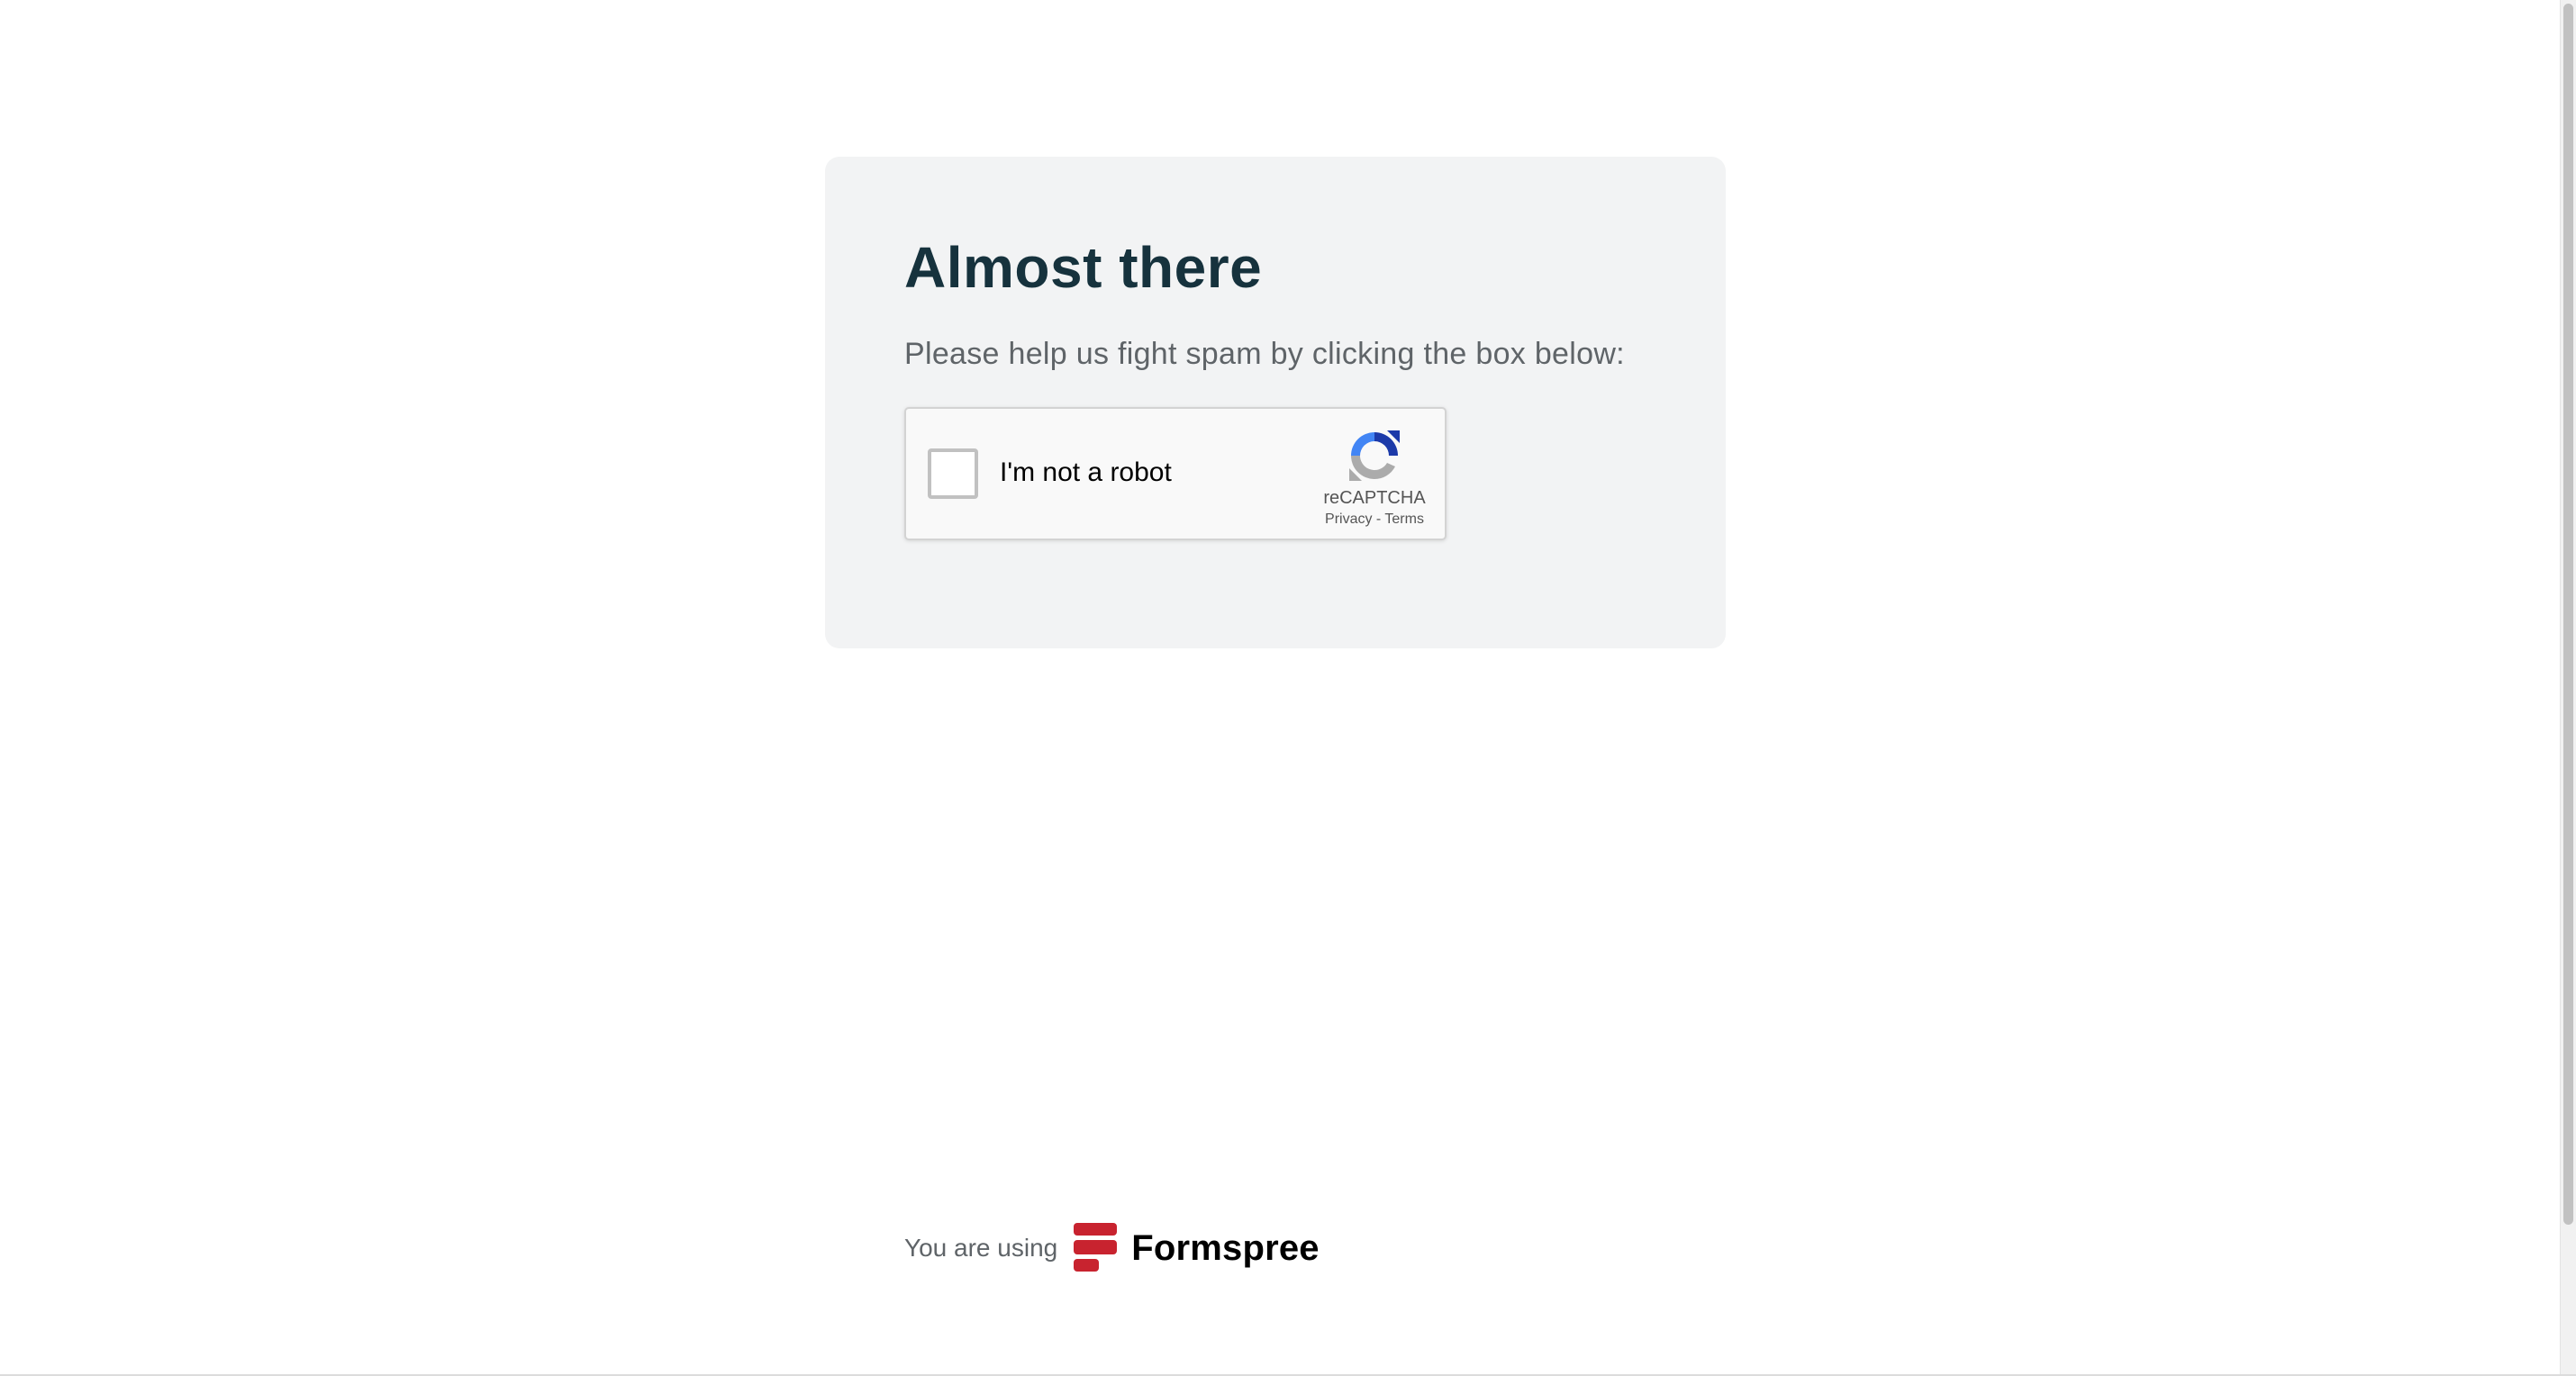 This screenshot has width=2576, height=1376. What do you see at coordinates (2568, 614) in the screenshot?
I see `scrollbar-thumb` at bounding box center [2568, 614].